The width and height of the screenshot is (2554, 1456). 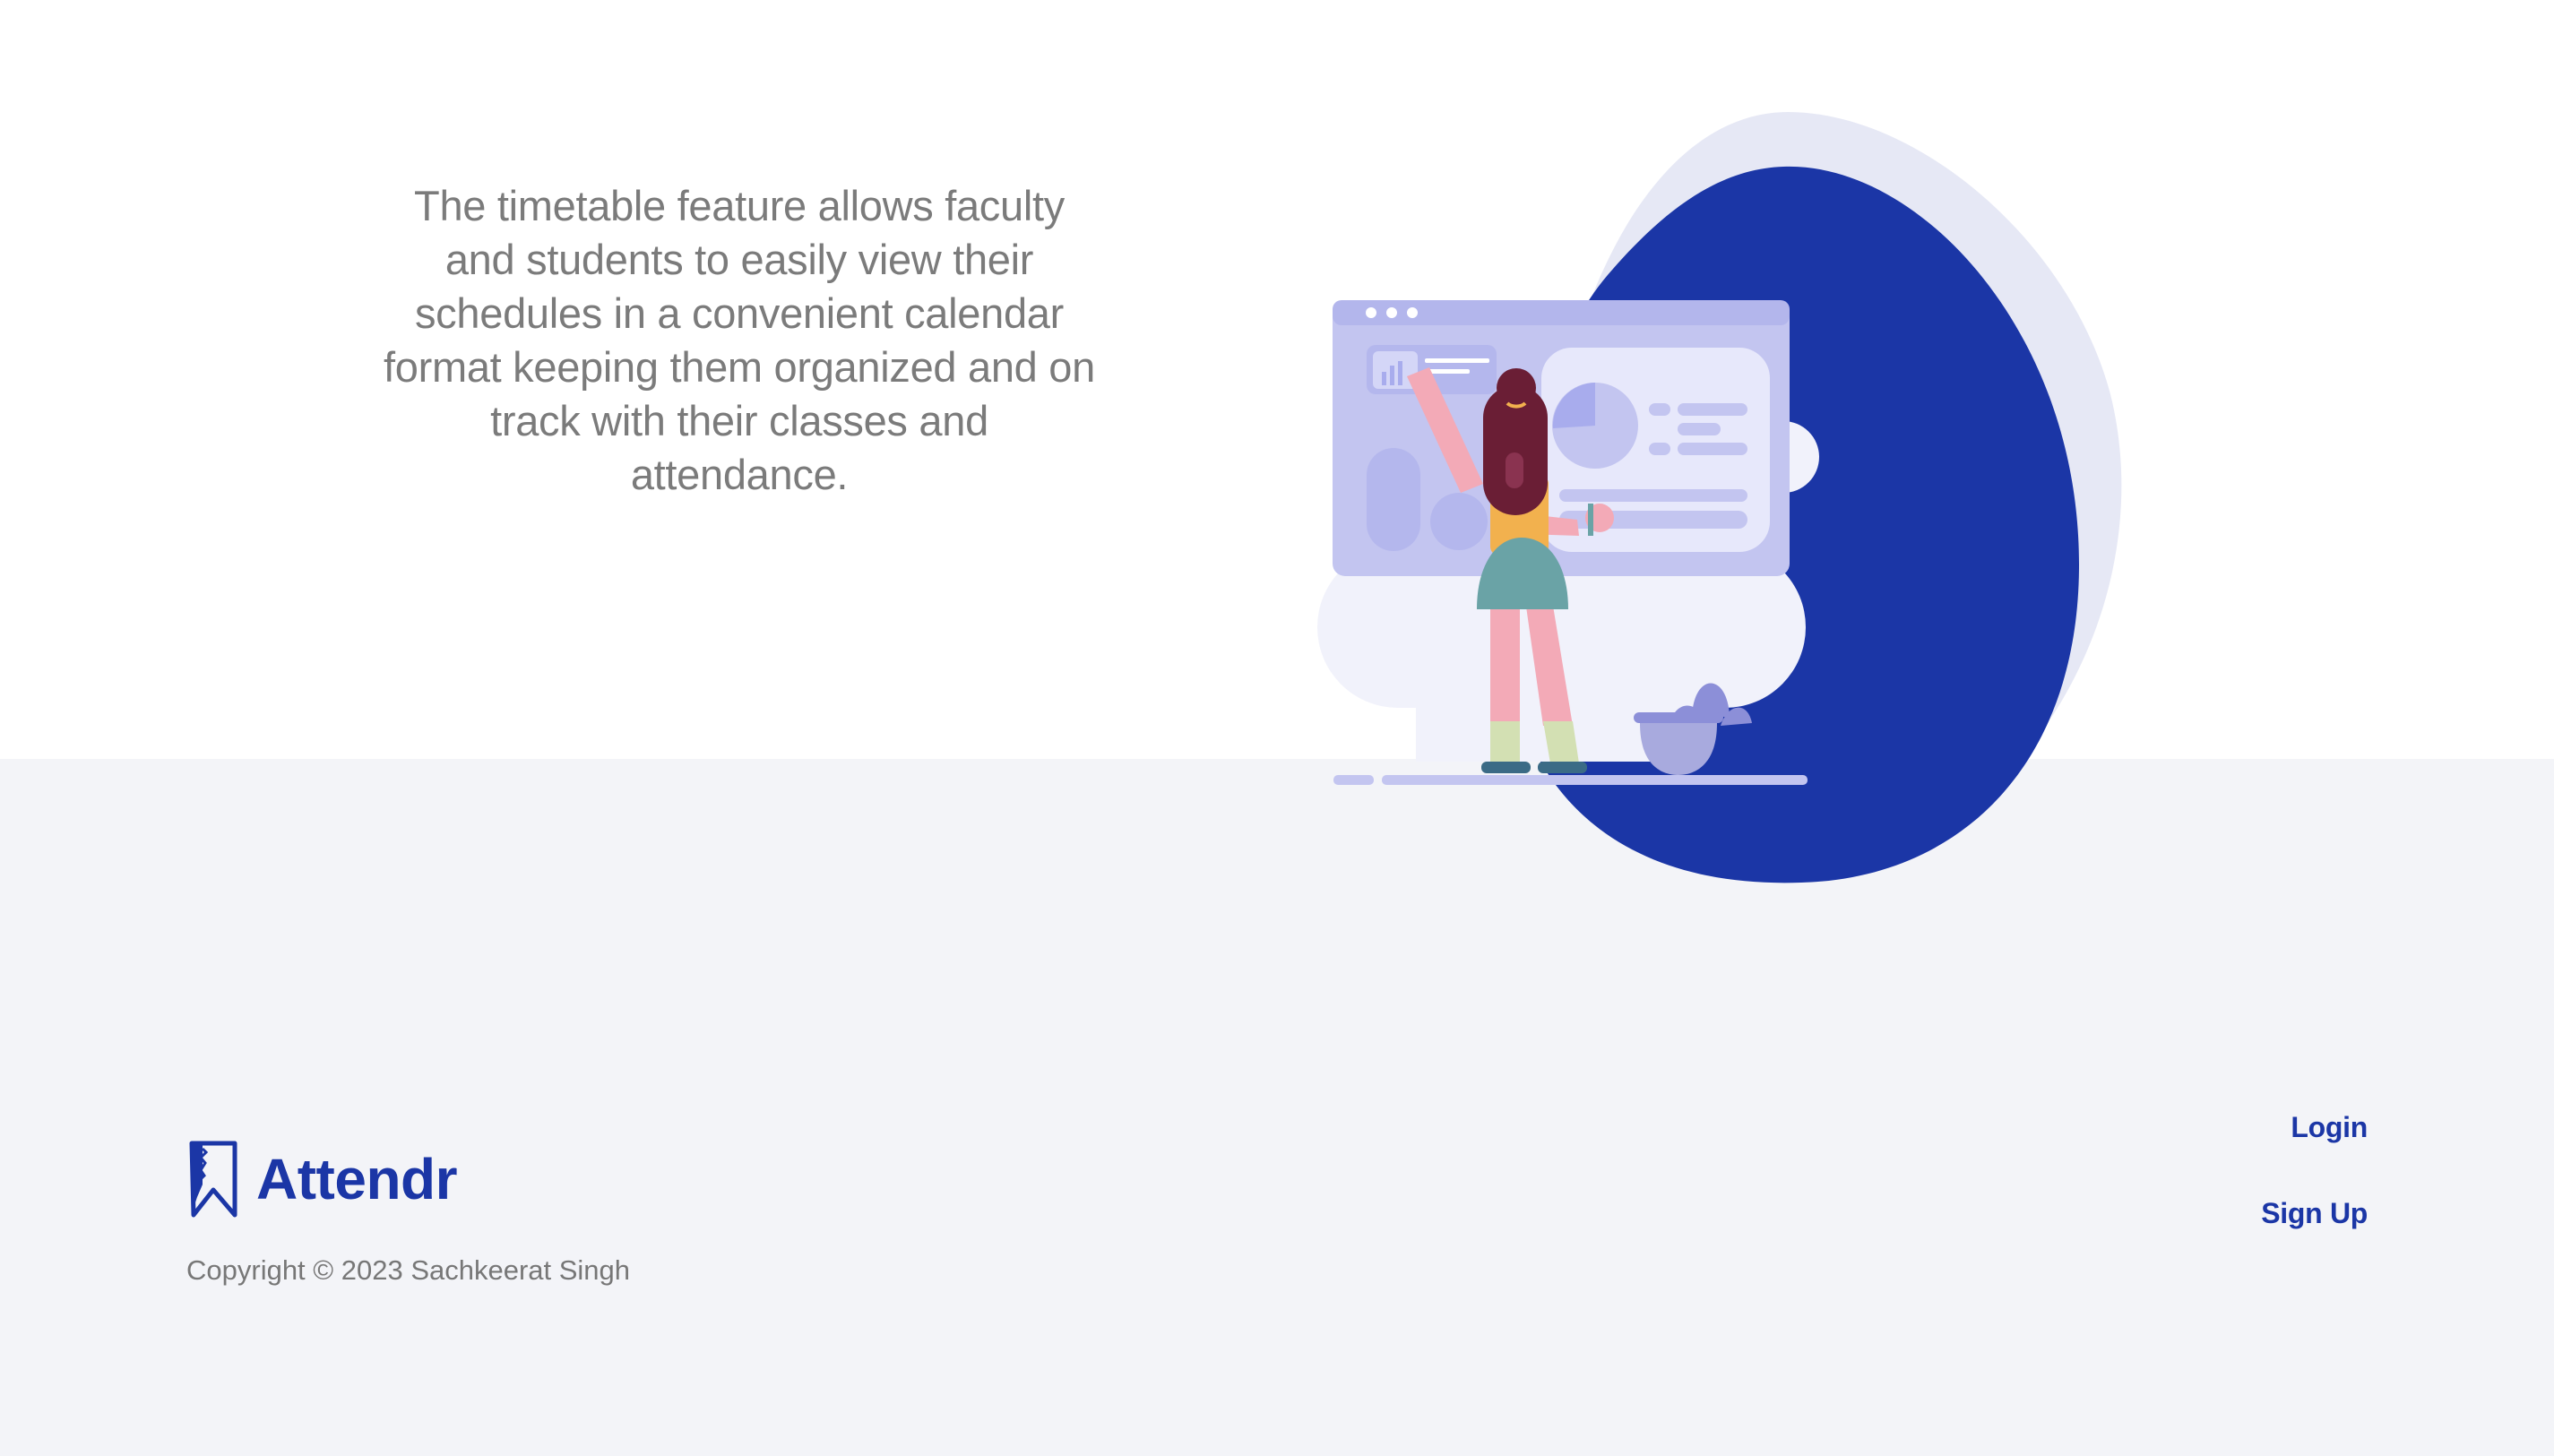 What do you see at coordinates (357, 1179) in the screenshot?
I see `brand-name: Attendr` at bounding box center [357, 1179].